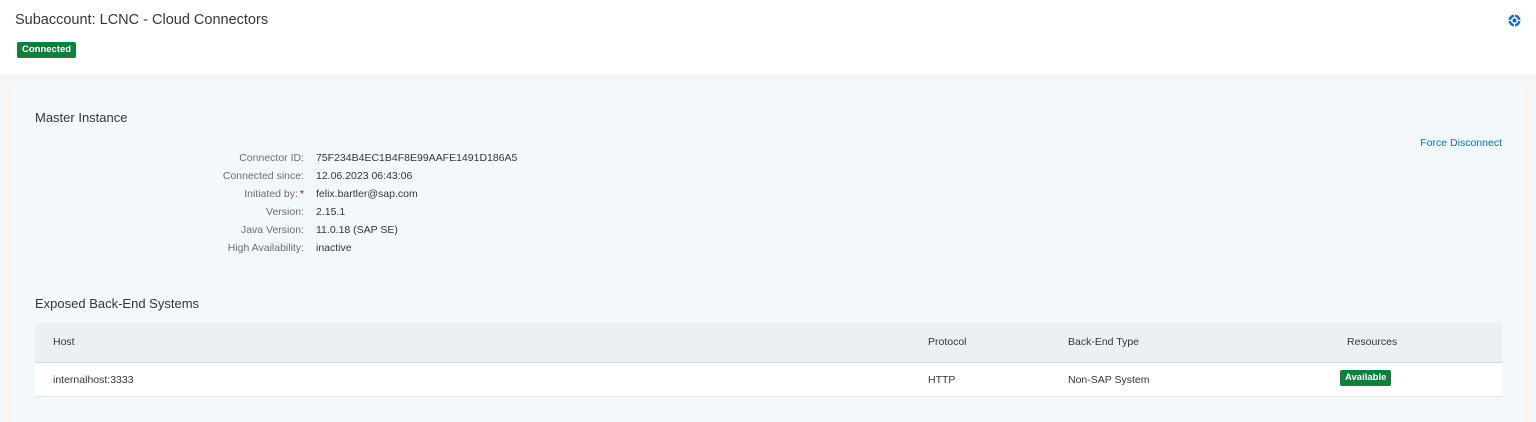 The image size is (1536, 422). Describe the element at coordinates (271, 158) in the screenshot. I see `detail-label: Connector ID:` at that location.